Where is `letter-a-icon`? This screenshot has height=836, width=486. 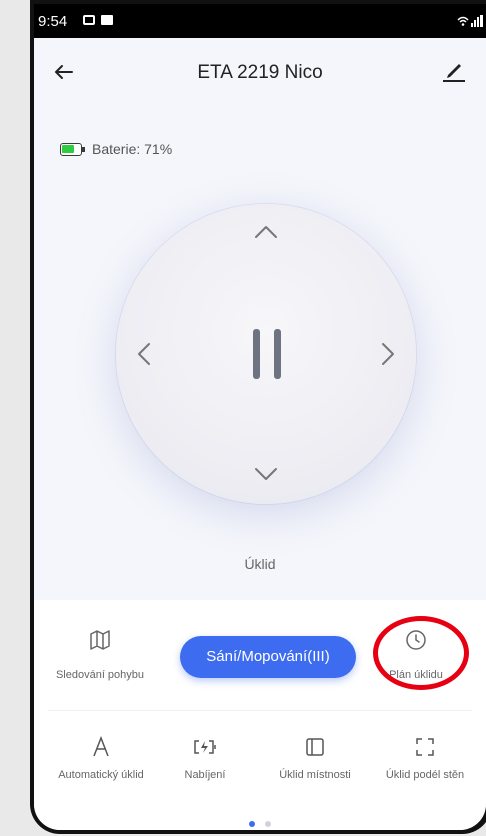
letter-a-icon is located at coordinates (101, 746).